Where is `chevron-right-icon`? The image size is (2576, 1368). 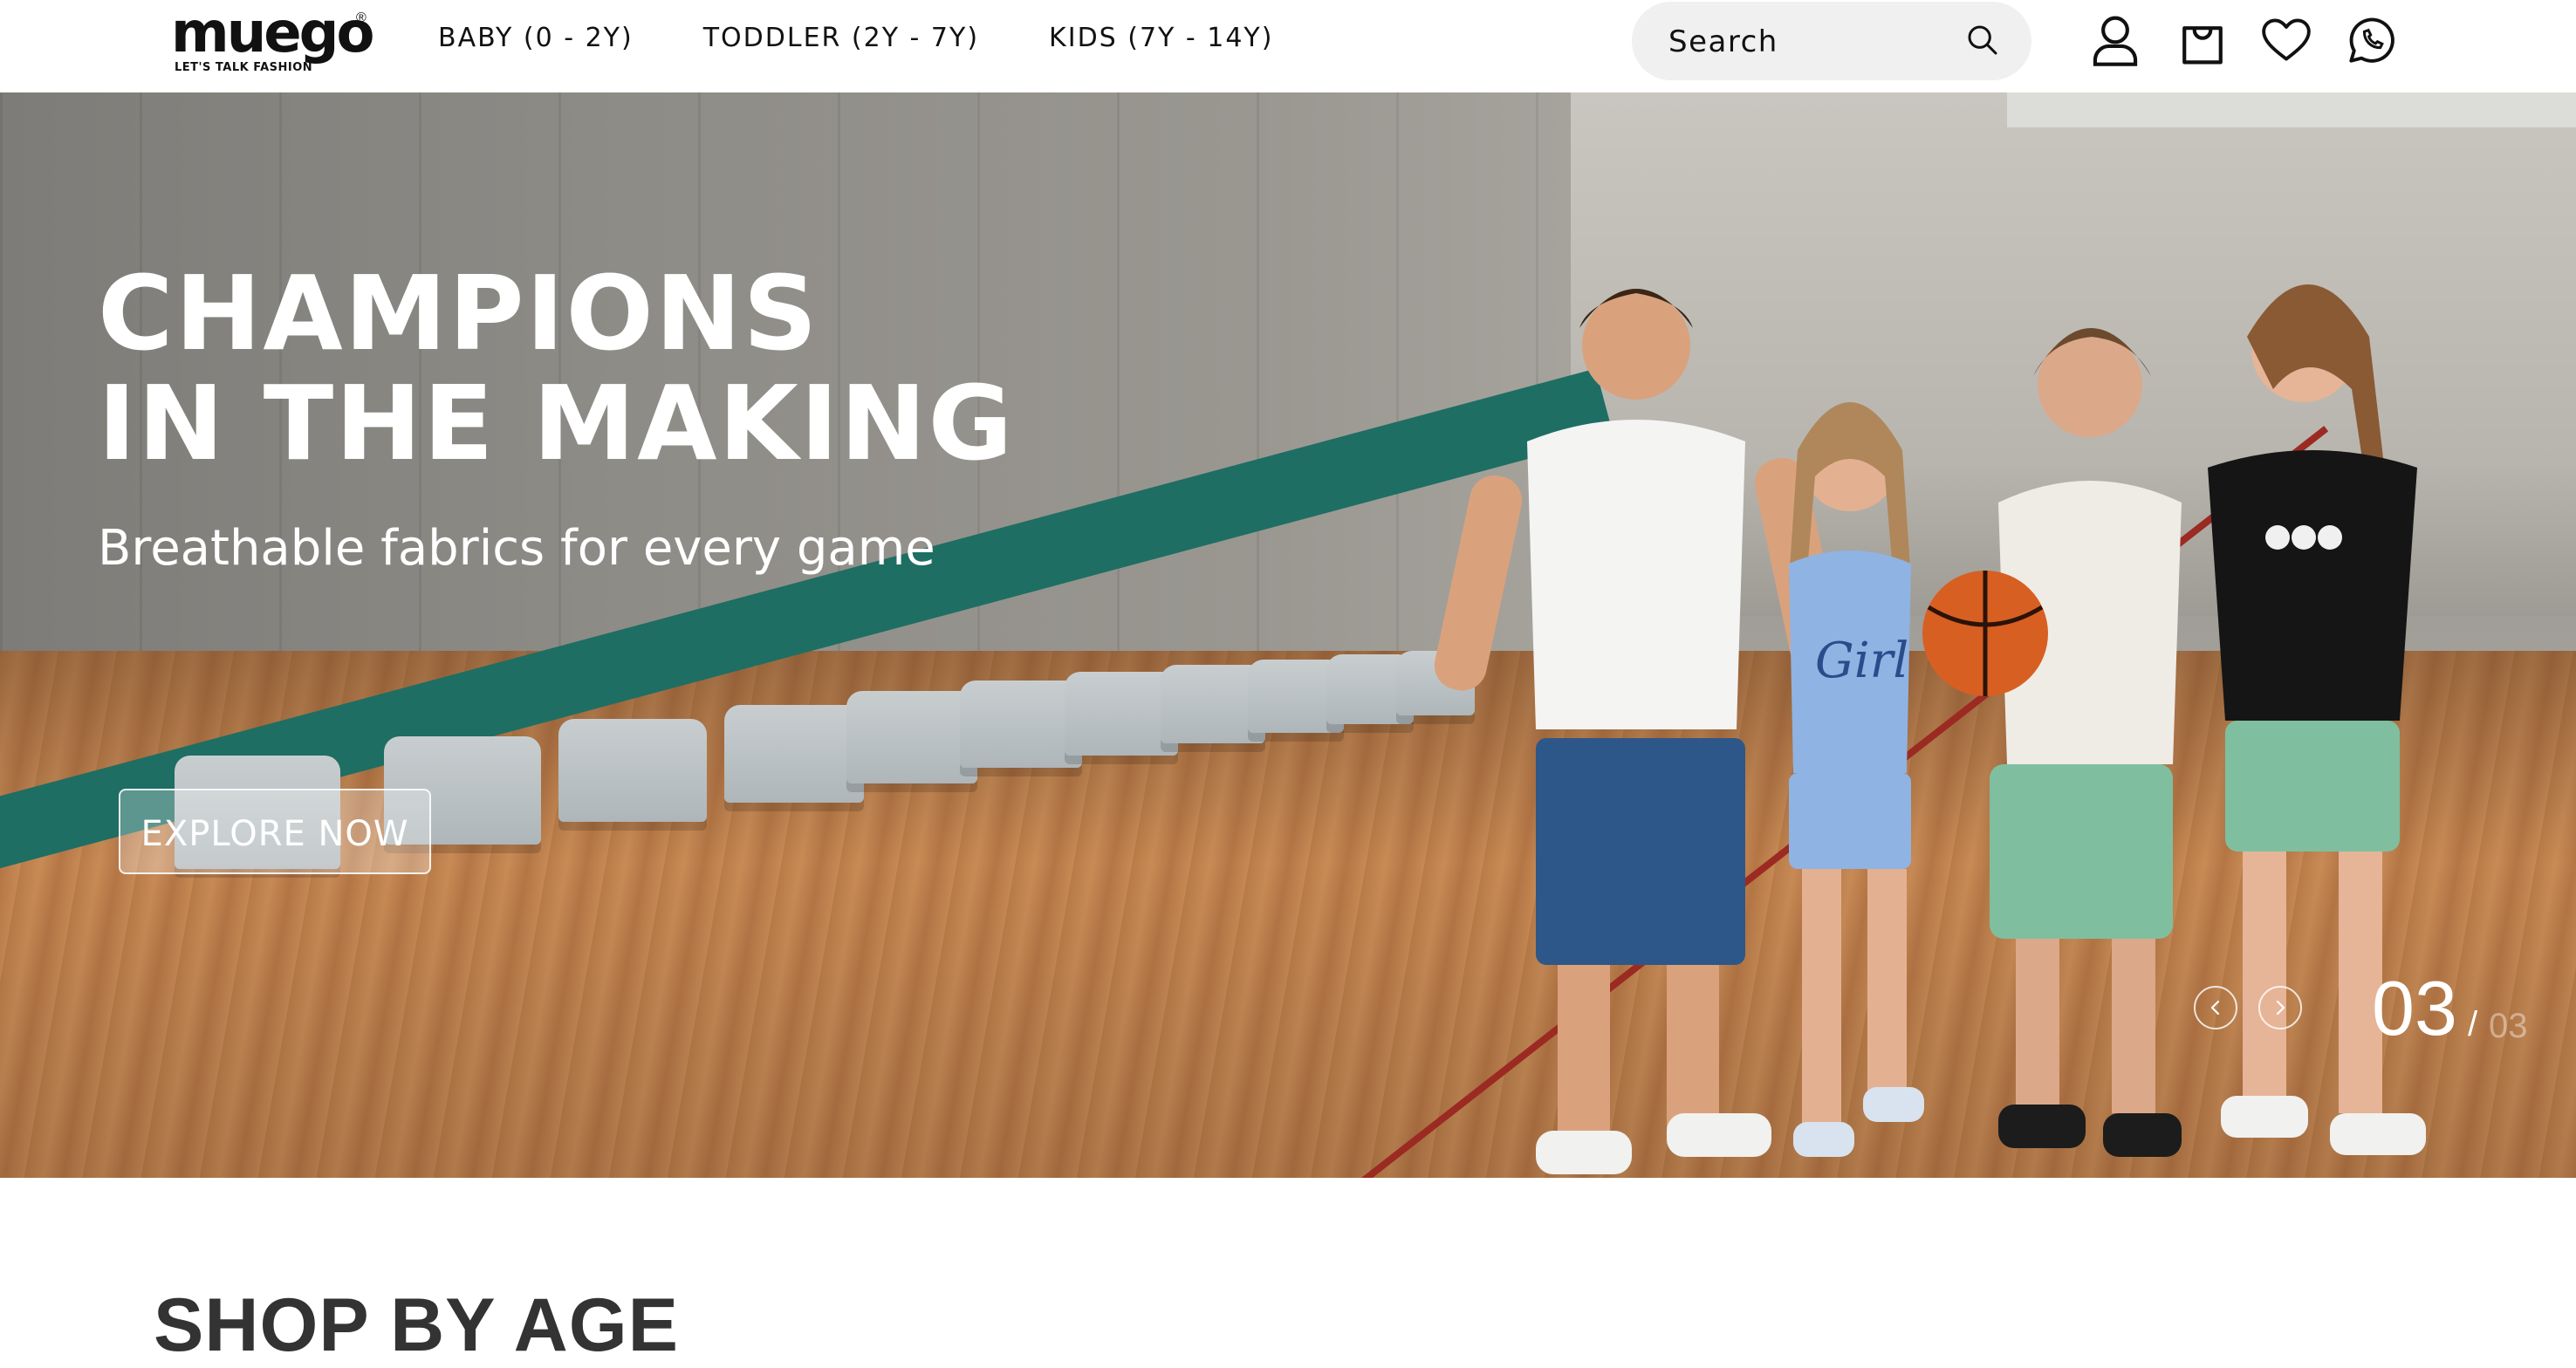
chevron-right-icon is located at coordinates (2281, 1008).